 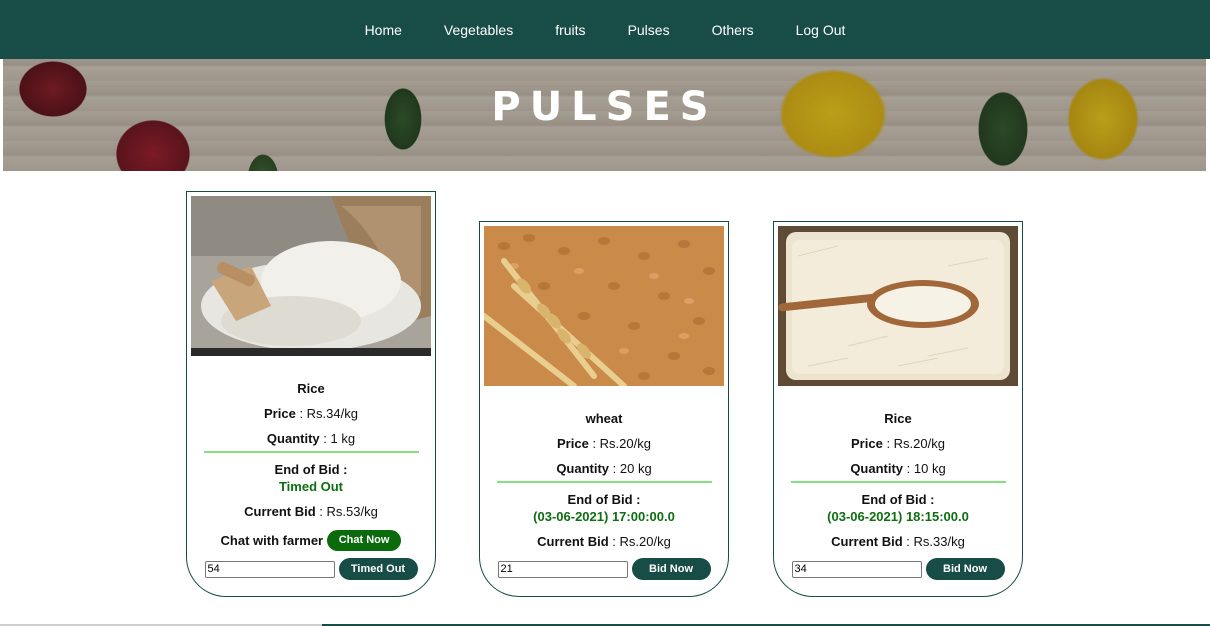 I want to click on nav-vegetables: Vegetables, so click(x=478, y=30).